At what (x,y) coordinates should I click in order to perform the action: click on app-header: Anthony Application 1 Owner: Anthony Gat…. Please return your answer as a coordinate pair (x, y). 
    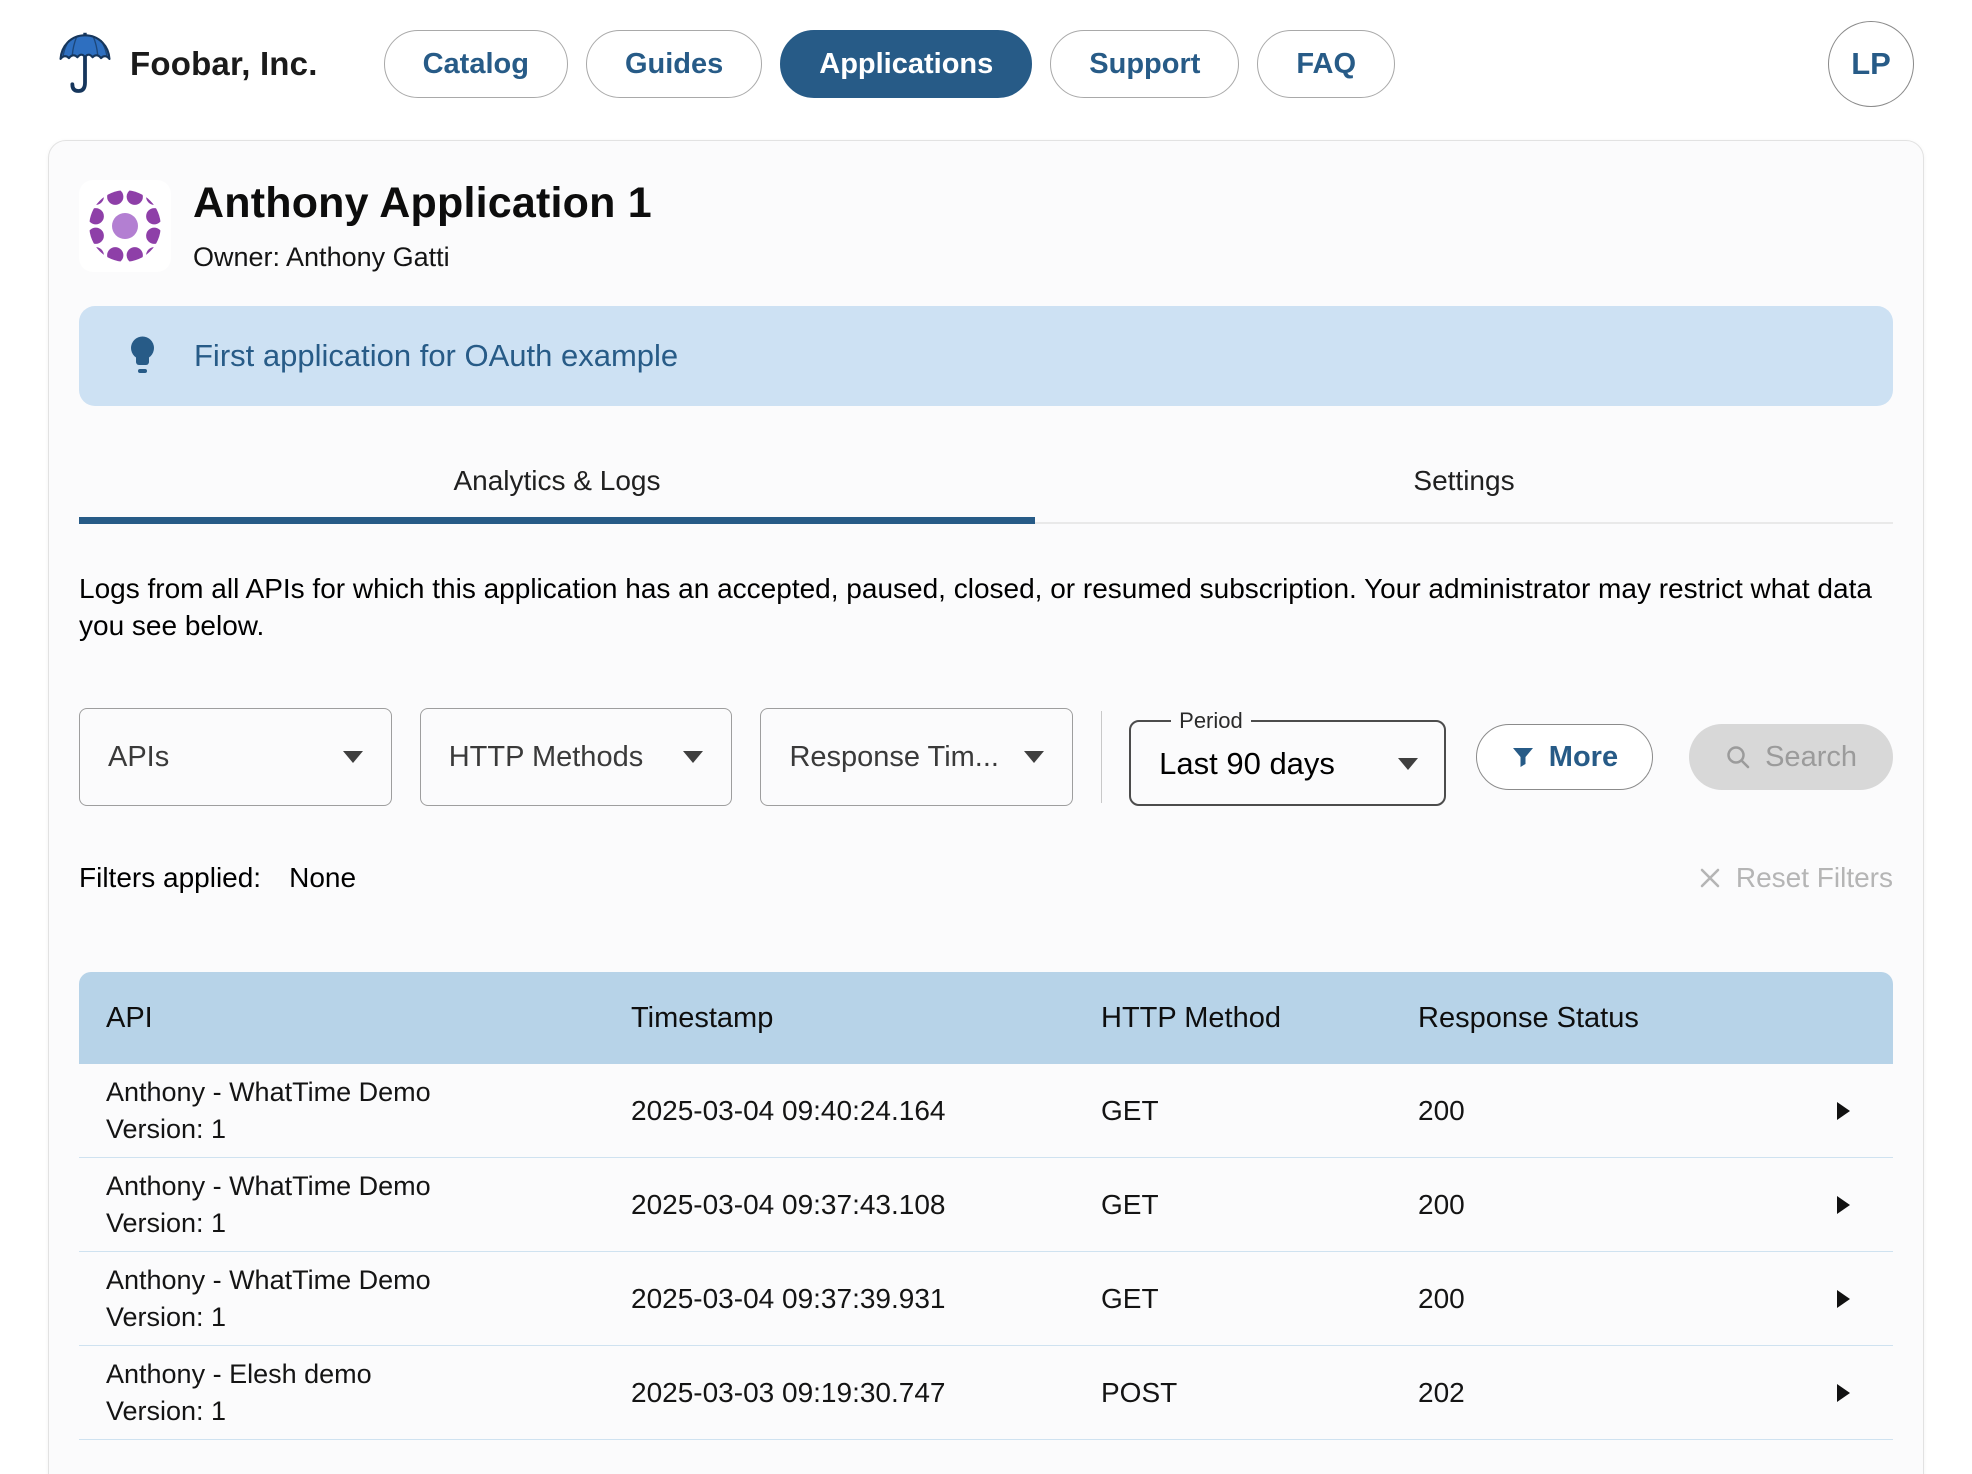
    Looking at the image, I should click on (986, 226).